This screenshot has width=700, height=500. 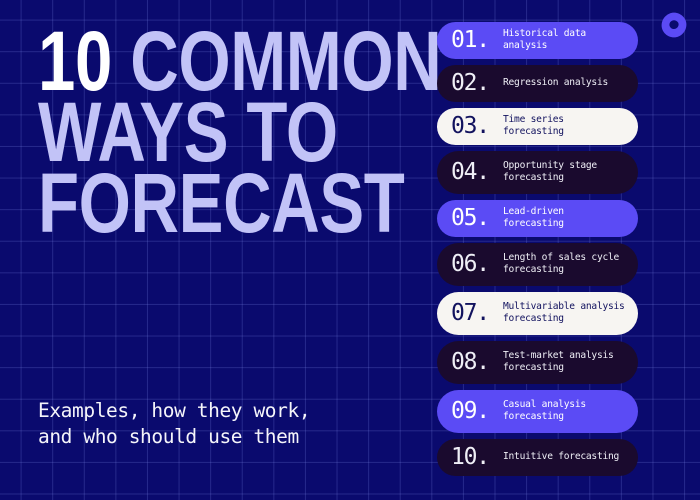 I want to click on list-item: 07. Multivariable analysis forecasting, so click(x=537, y=313).